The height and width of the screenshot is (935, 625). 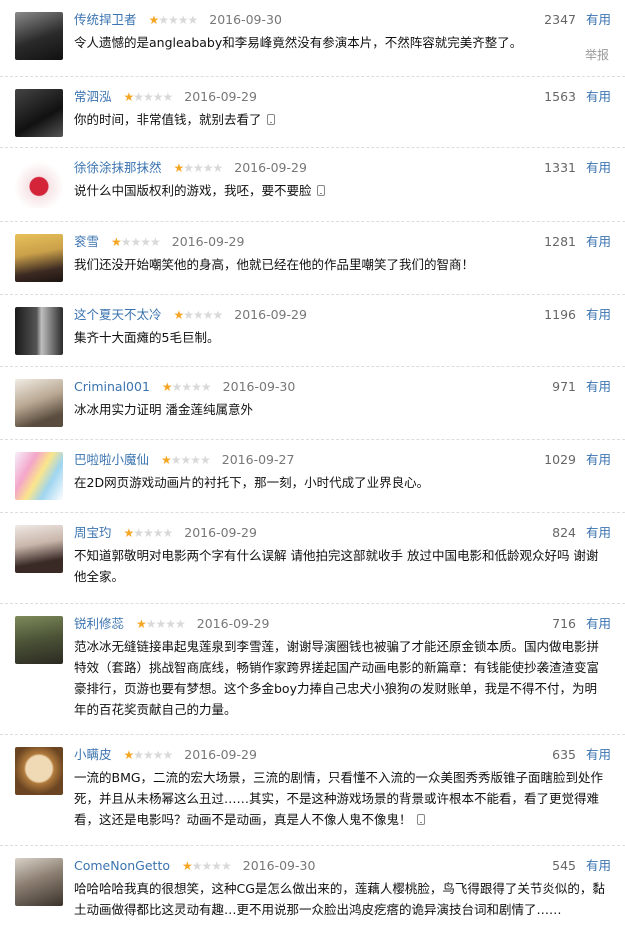 What do you see at coordinates (274, 264) in the screenshot?
I see `comment-text: 我们还没开始嘲笑他的身高，他就已经在他的作品里嘲笑了我们的智商！` at bounding box center [274, 264].